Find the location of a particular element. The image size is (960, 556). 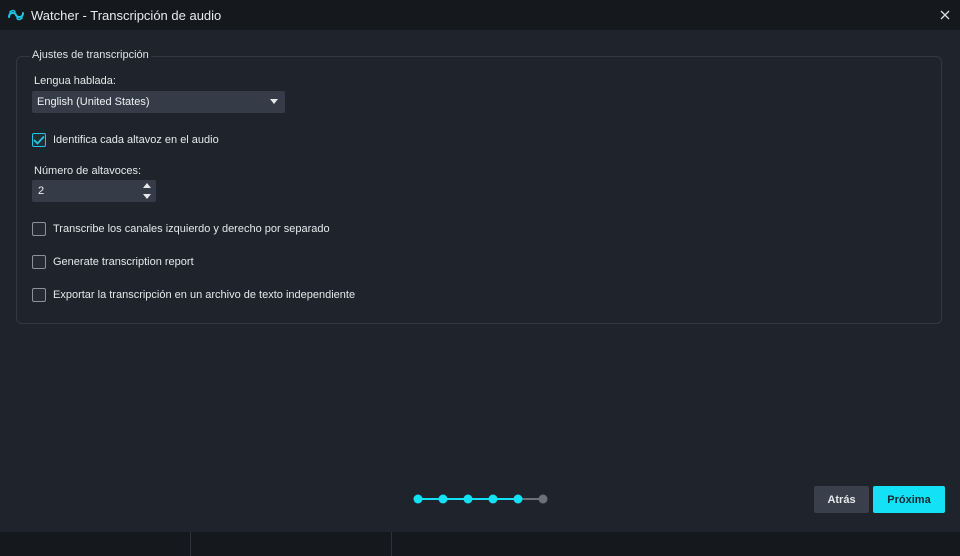

speaker-count-stepper is located at coordinates (94, 191).